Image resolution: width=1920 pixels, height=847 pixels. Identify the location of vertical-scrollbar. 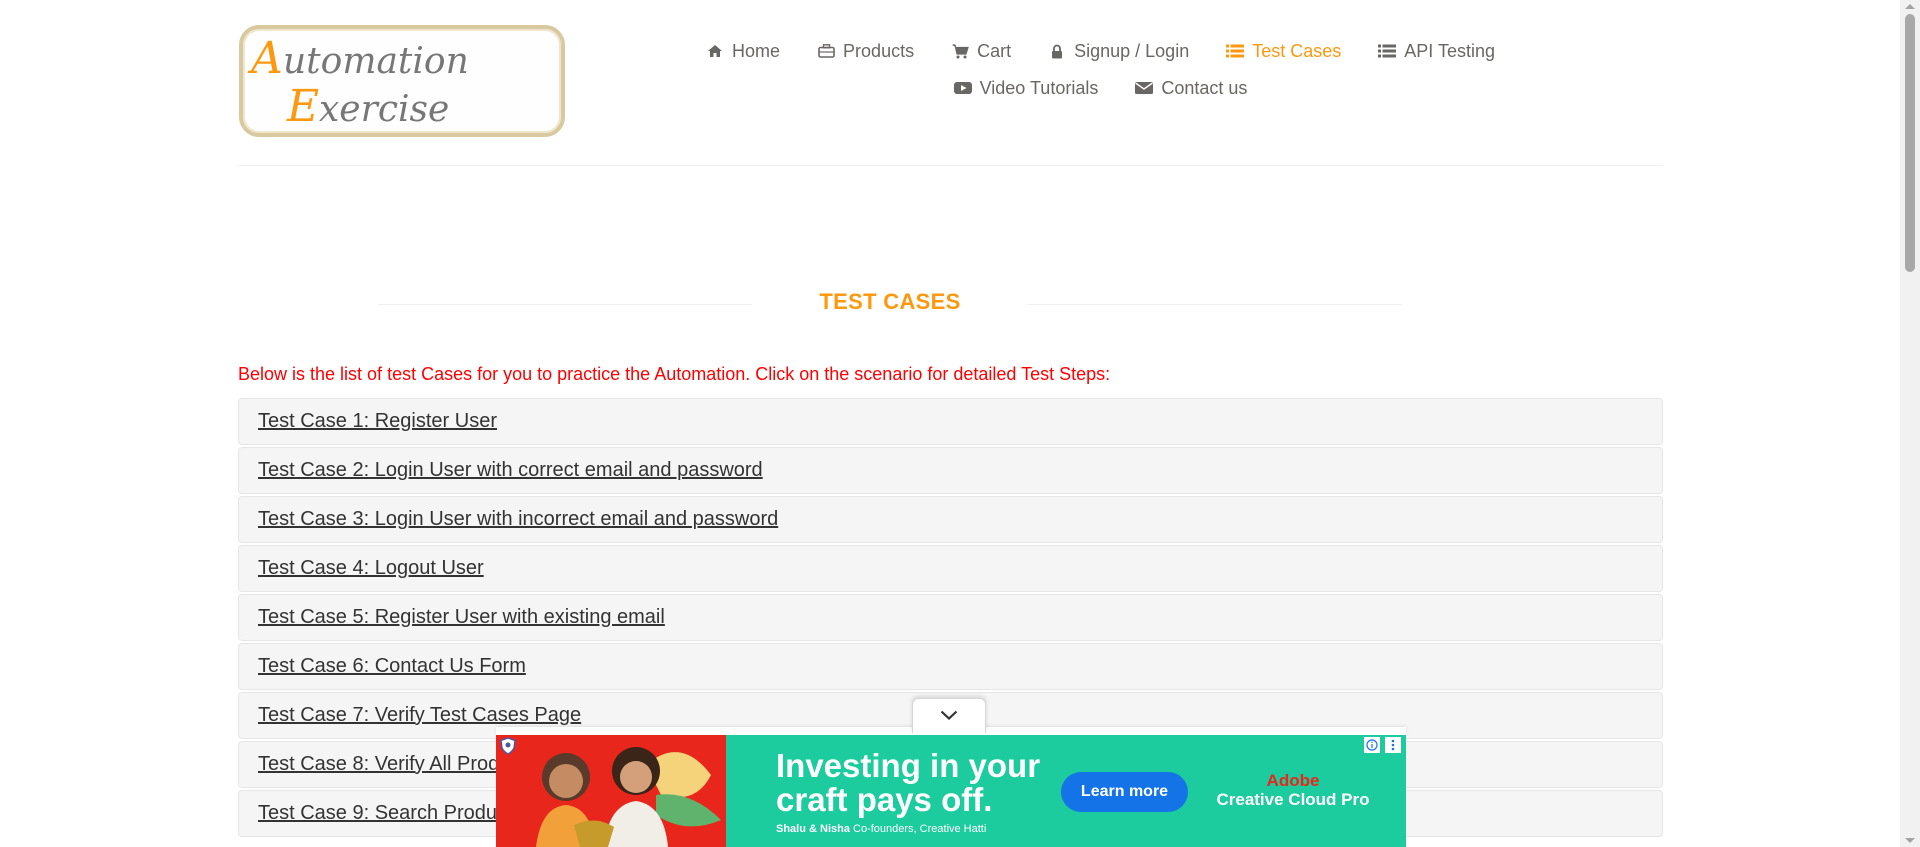
(1910, 423).